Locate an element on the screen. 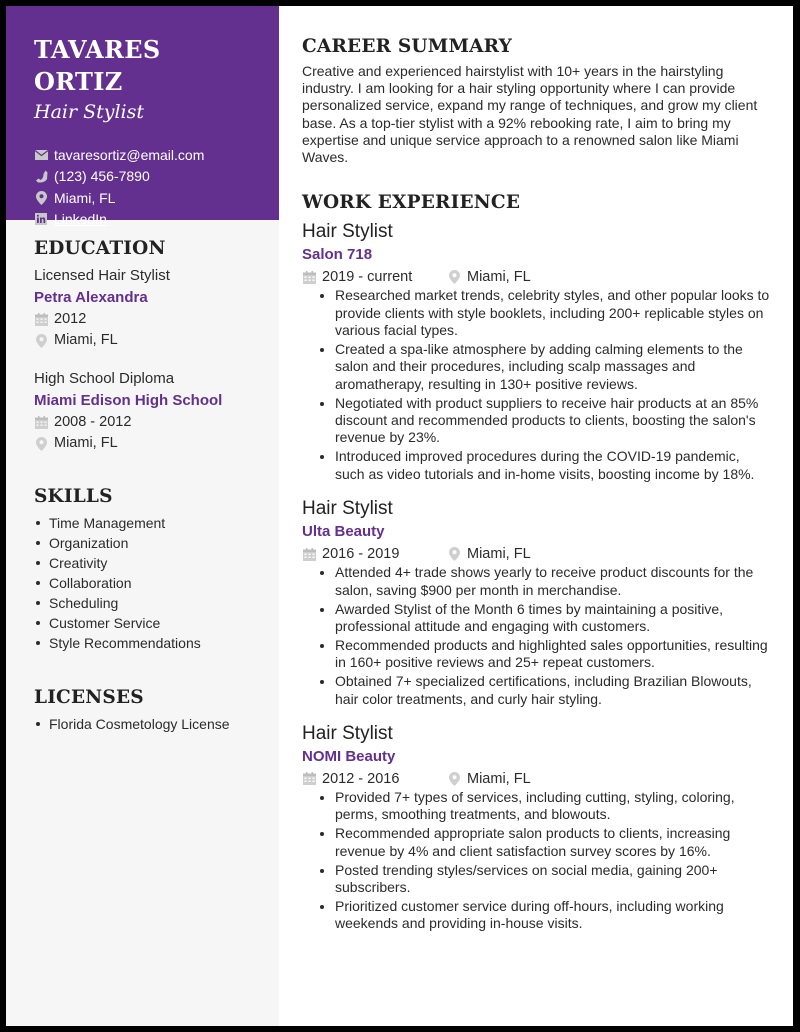 The width and height of the screenshot is (800, 1032). skills-heading: SKILLS is located at coordinates (73, 496).